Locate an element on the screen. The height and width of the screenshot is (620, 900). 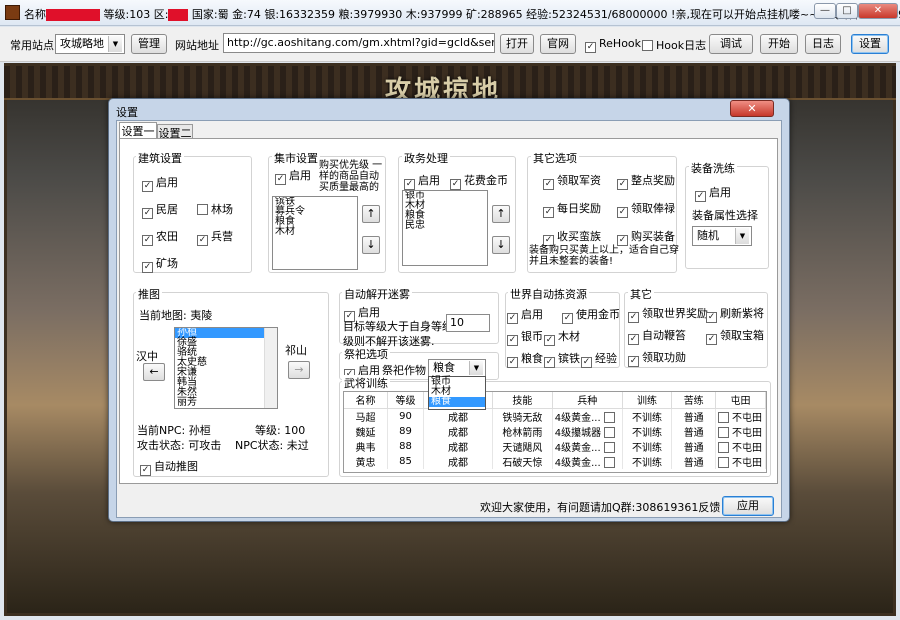
table-row: 典韦 88 成都 天谴飓风 4级黄金... 不训练 普通 不屯田 is located at coordinates (555, 446).